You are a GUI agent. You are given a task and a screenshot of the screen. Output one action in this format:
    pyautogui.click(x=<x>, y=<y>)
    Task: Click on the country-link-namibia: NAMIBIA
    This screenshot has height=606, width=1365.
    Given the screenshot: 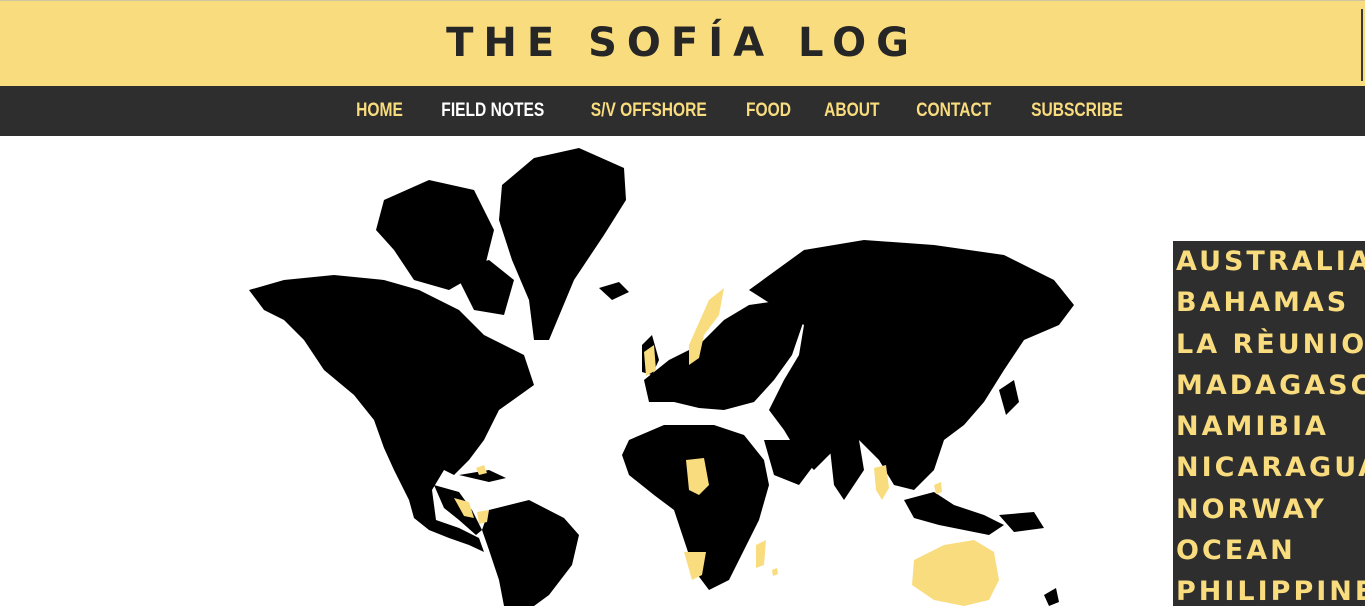 What is the action you would take?
    pyautogui.click(x=1269, y=426)
    